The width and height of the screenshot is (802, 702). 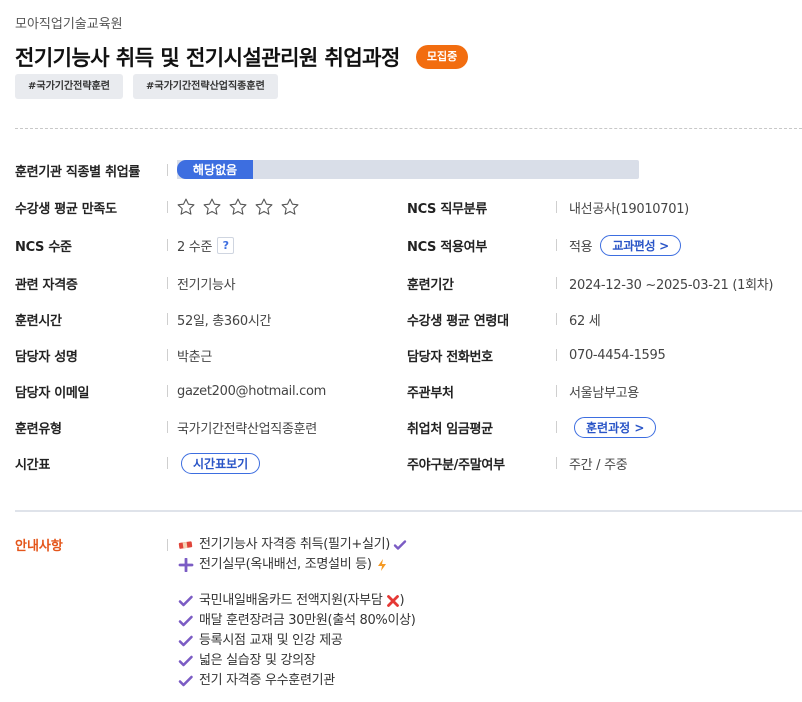 I want to click on plus-icon, so click(x=186, y=565).